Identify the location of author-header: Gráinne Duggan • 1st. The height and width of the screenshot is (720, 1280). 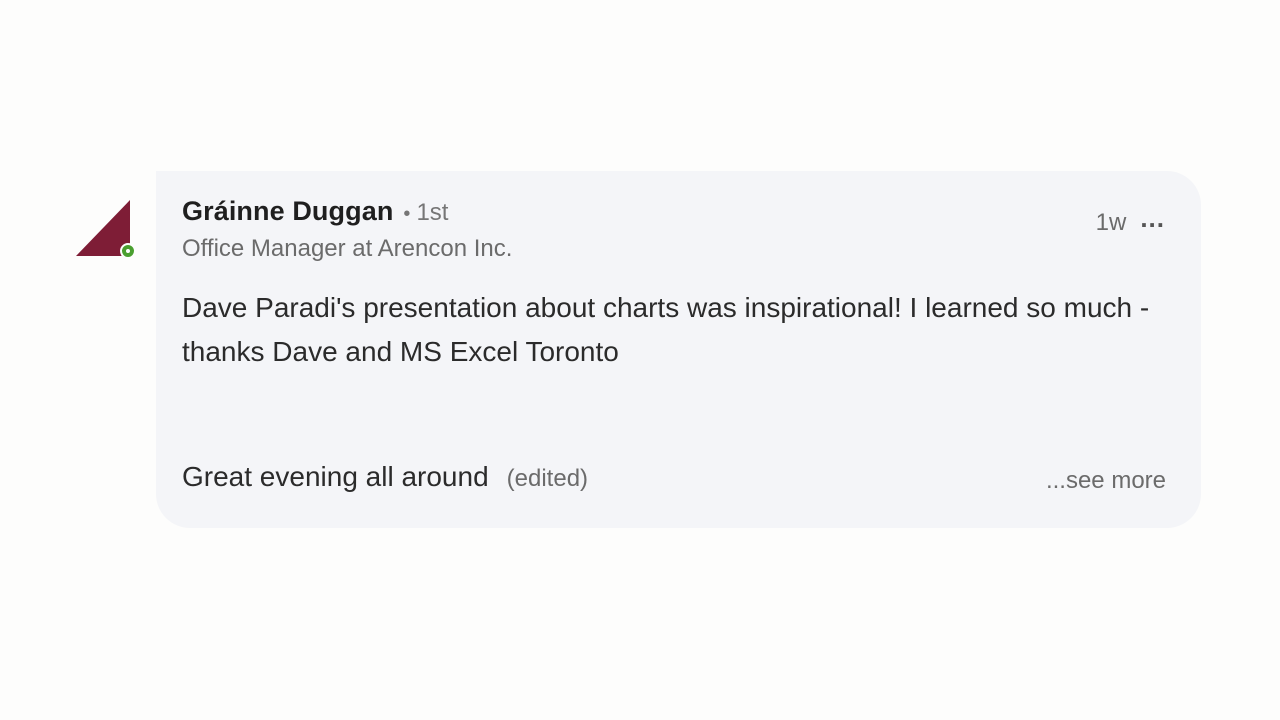
(315, 211).